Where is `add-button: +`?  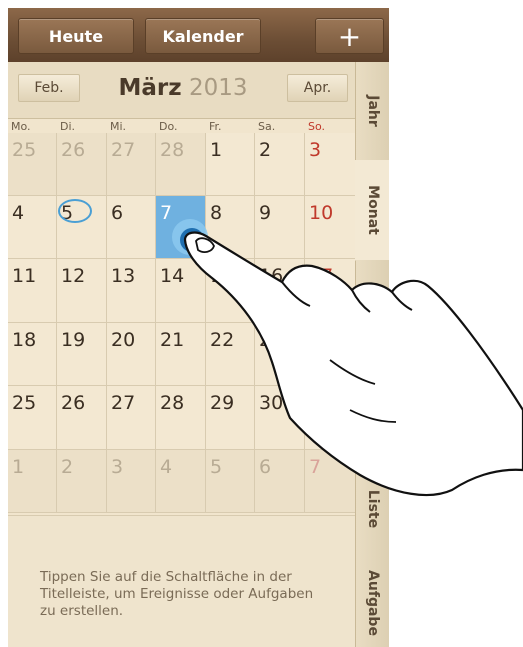
add-button: + is located at coordinates (349, 36).